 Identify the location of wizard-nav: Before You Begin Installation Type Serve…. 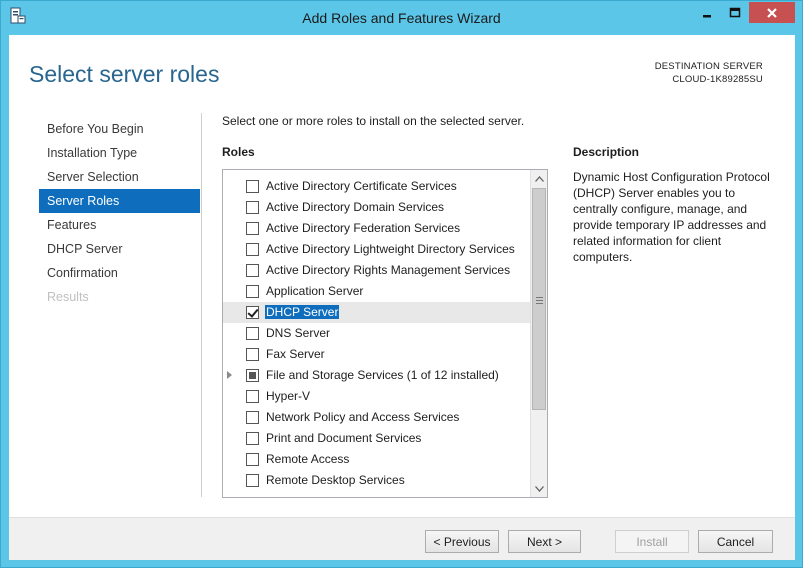
(119, 213).